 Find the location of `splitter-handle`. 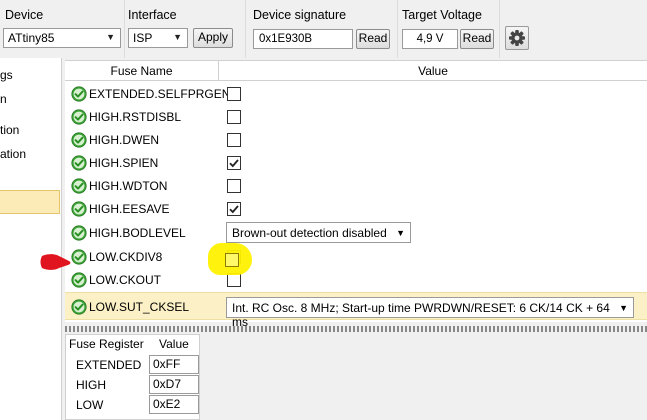

splitter-handle is located at coordinates (356, 329).